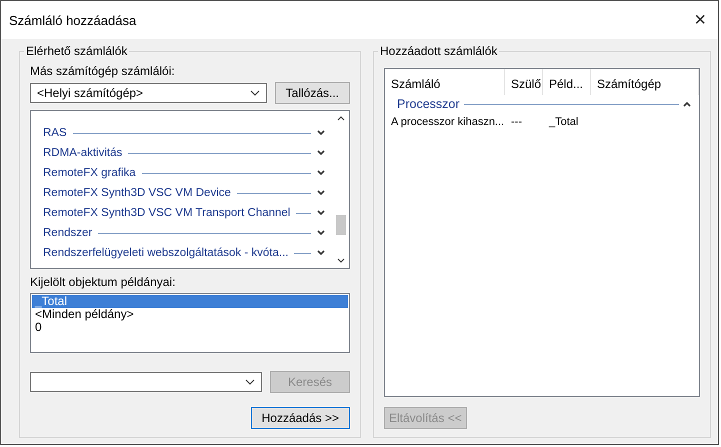 The width and height of the screenshot is (721, 447). Describe the element at coordinates (148, 93) in the screenshot. I see `computer-dropdown: <Helyi számítógép>` at that location.